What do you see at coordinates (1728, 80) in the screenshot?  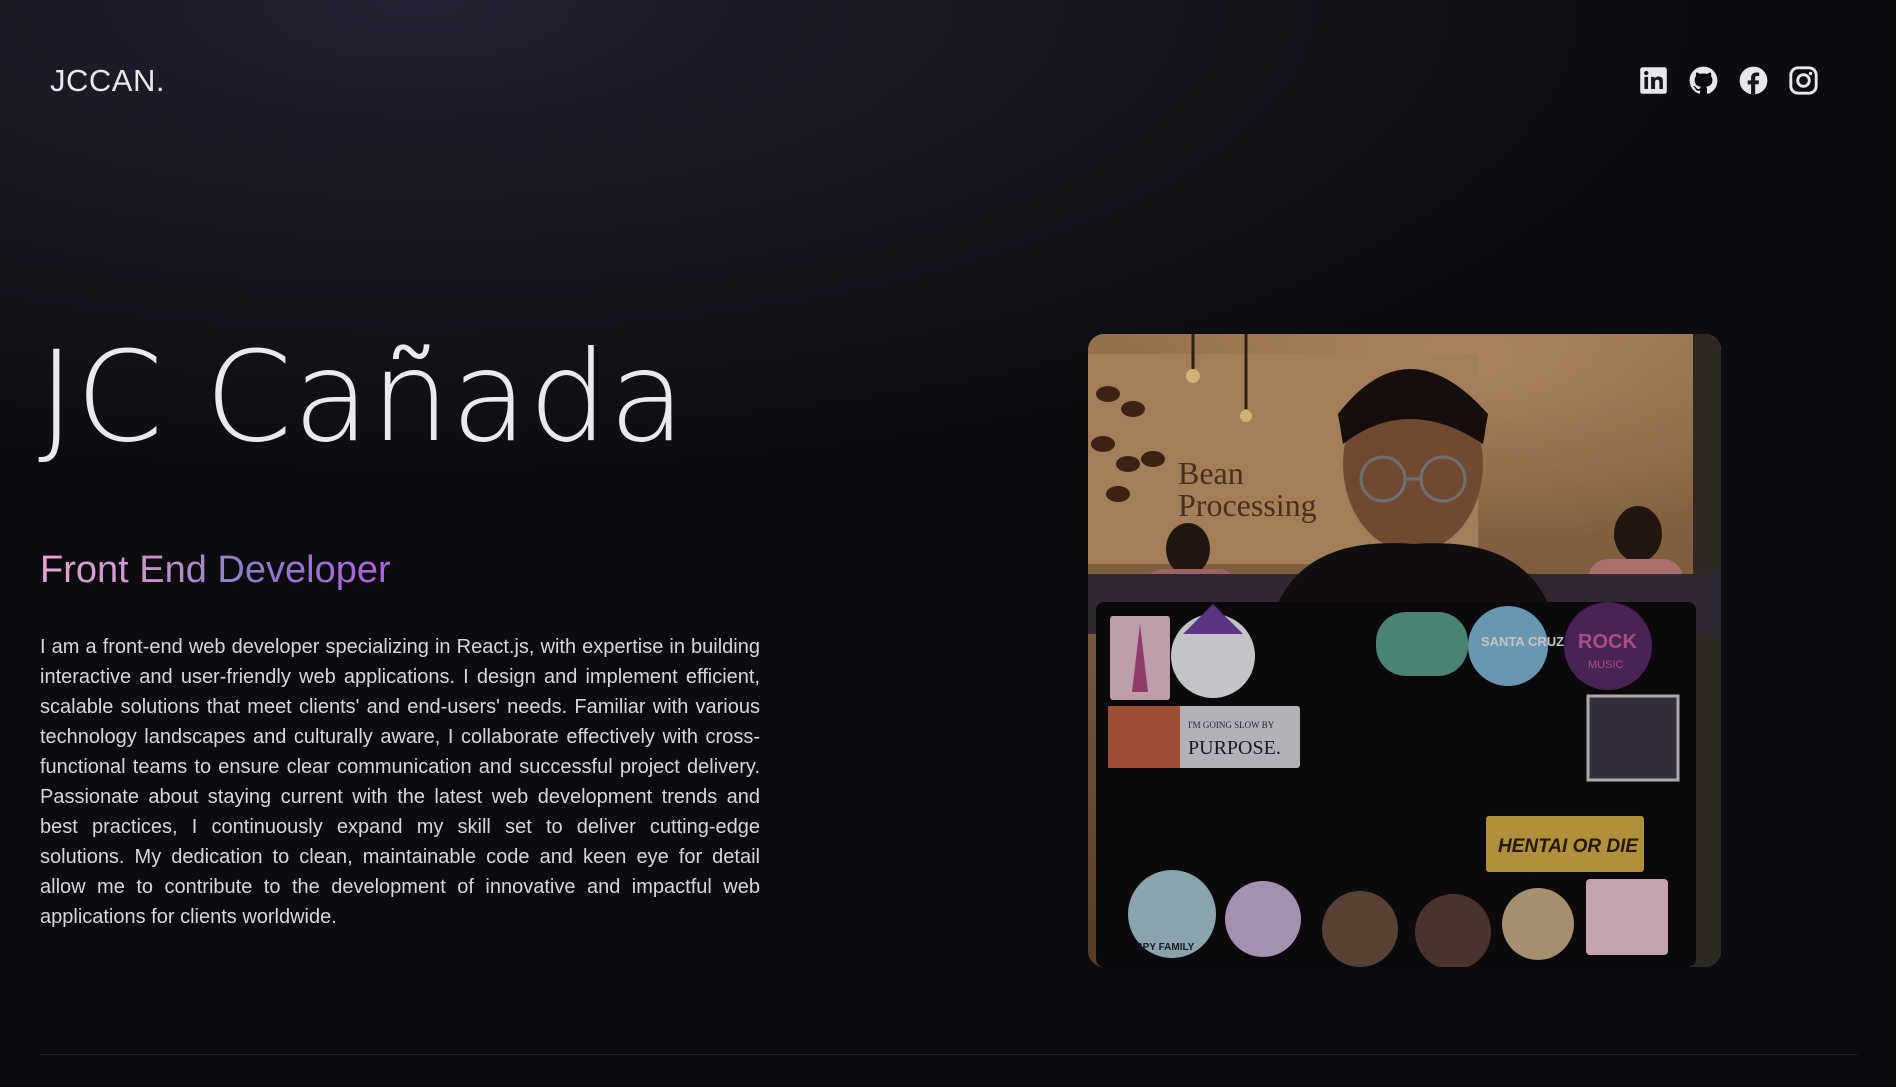 I see `social-links` at bounding box center [1728, 80].